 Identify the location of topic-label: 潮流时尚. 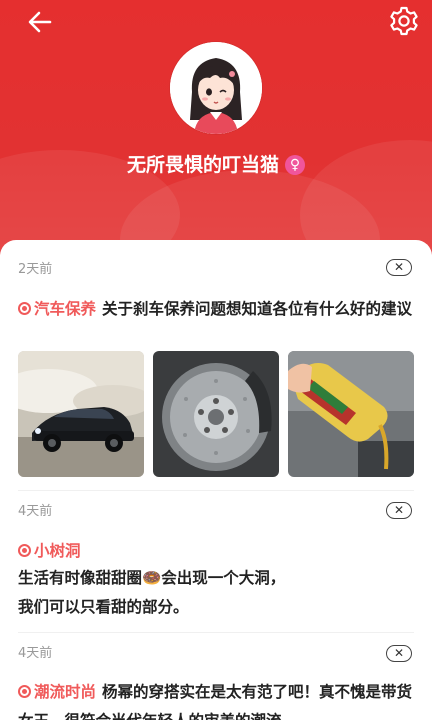
(65, 692).